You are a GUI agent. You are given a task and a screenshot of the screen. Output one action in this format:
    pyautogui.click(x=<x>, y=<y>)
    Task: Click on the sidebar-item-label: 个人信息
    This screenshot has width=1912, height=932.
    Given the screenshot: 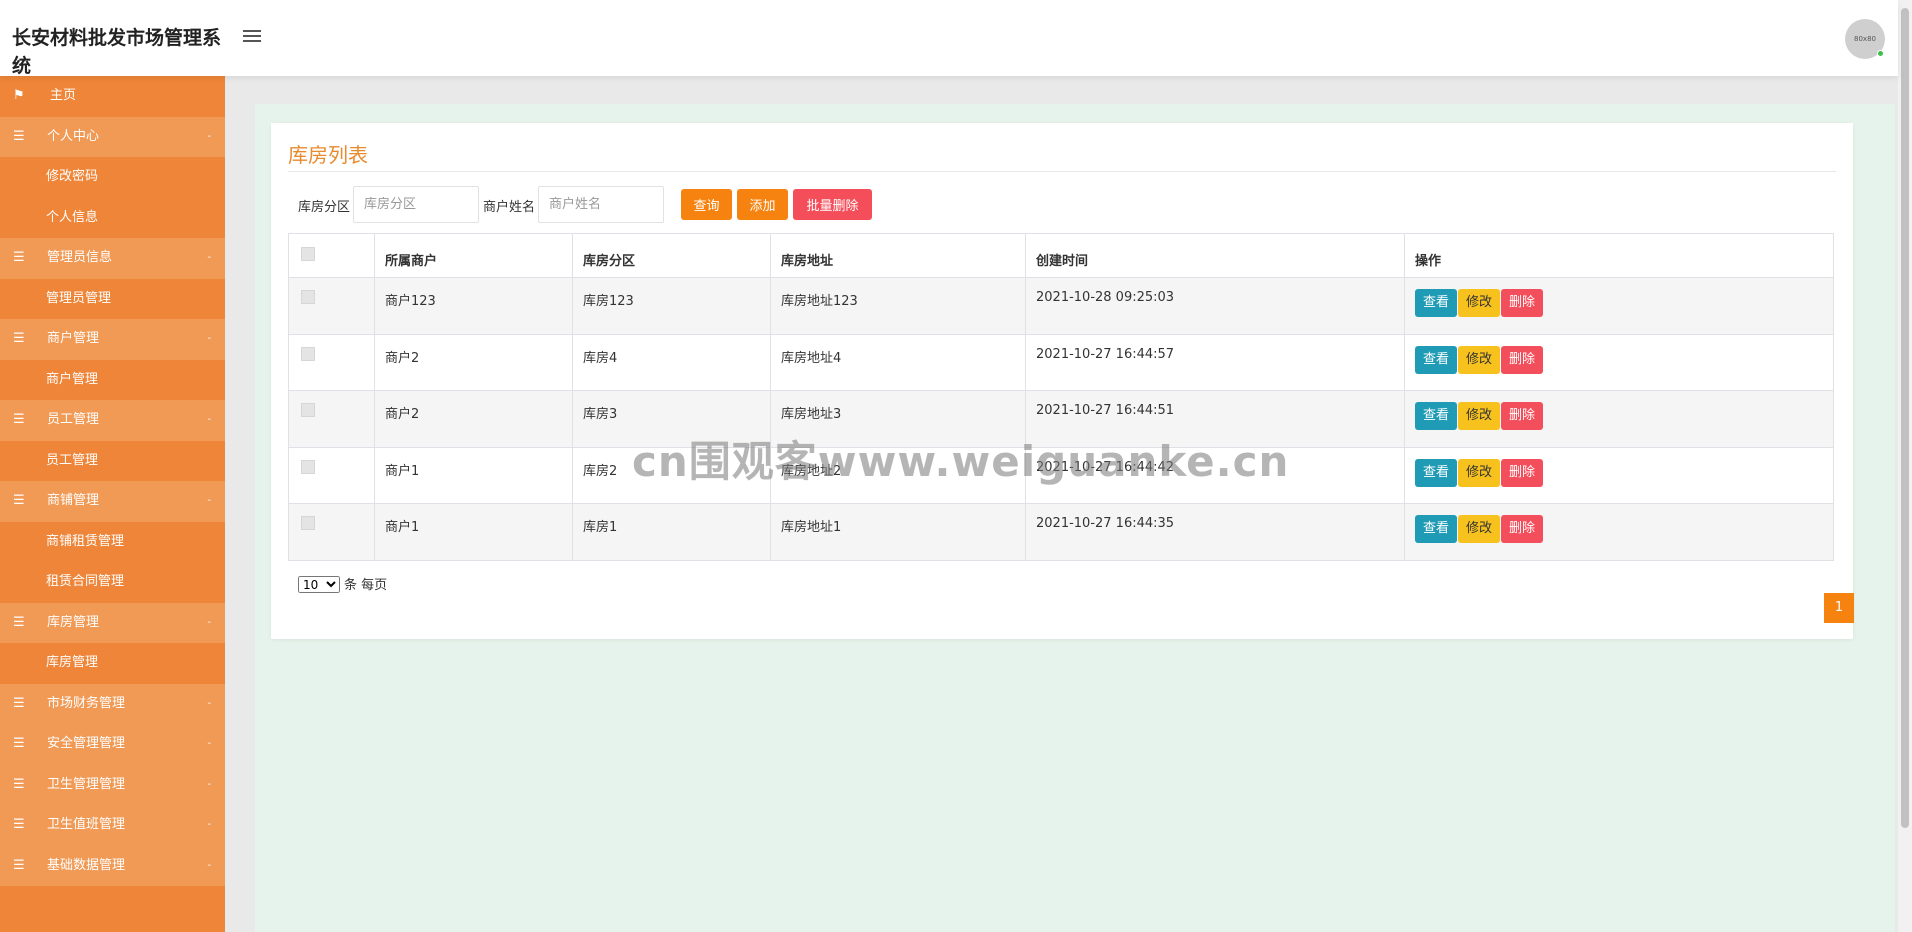 What is the action you would take?
    pyautogui.click(x=72, y=217)
    